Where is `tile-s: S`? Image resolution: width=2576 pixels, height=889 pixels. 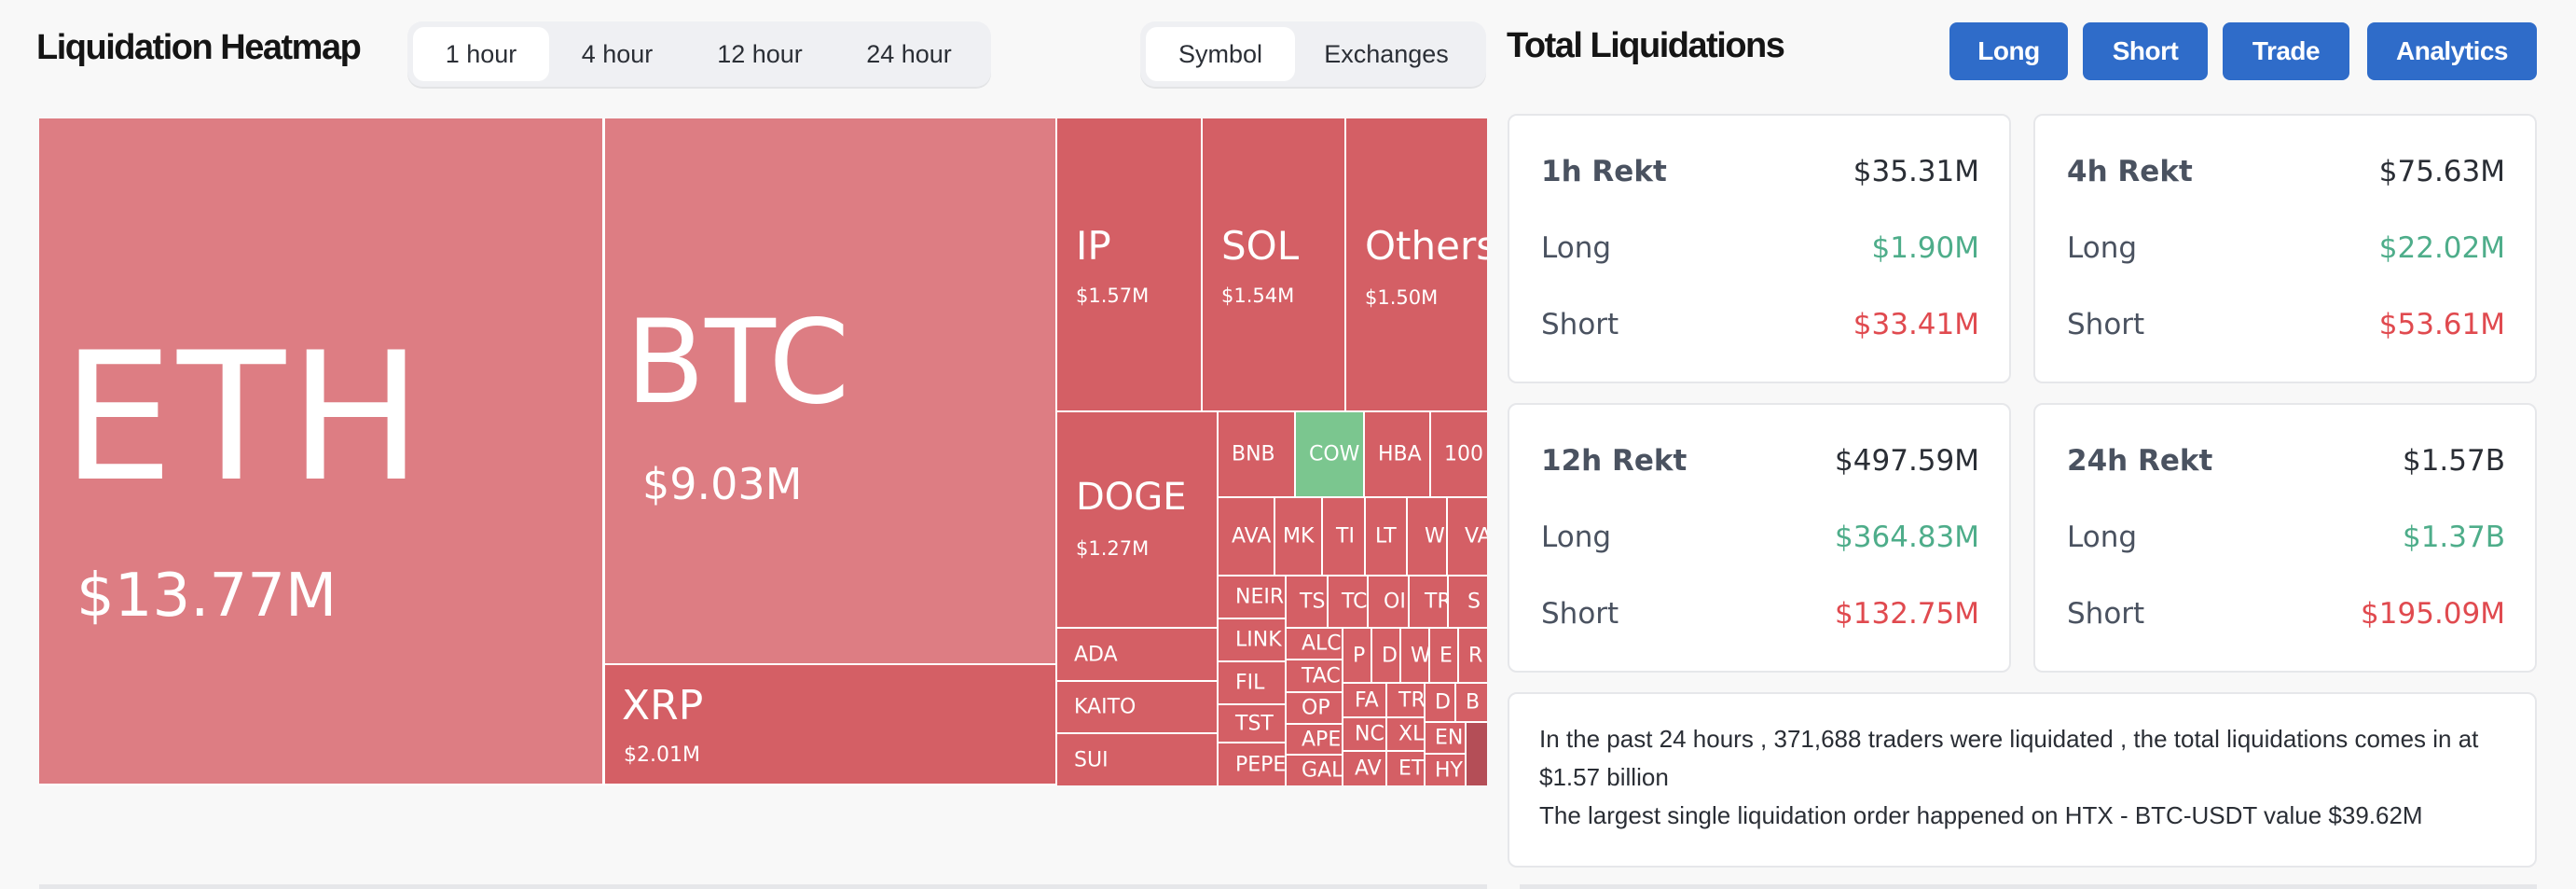 tile-s: S is located at coordinates (1467, 602).